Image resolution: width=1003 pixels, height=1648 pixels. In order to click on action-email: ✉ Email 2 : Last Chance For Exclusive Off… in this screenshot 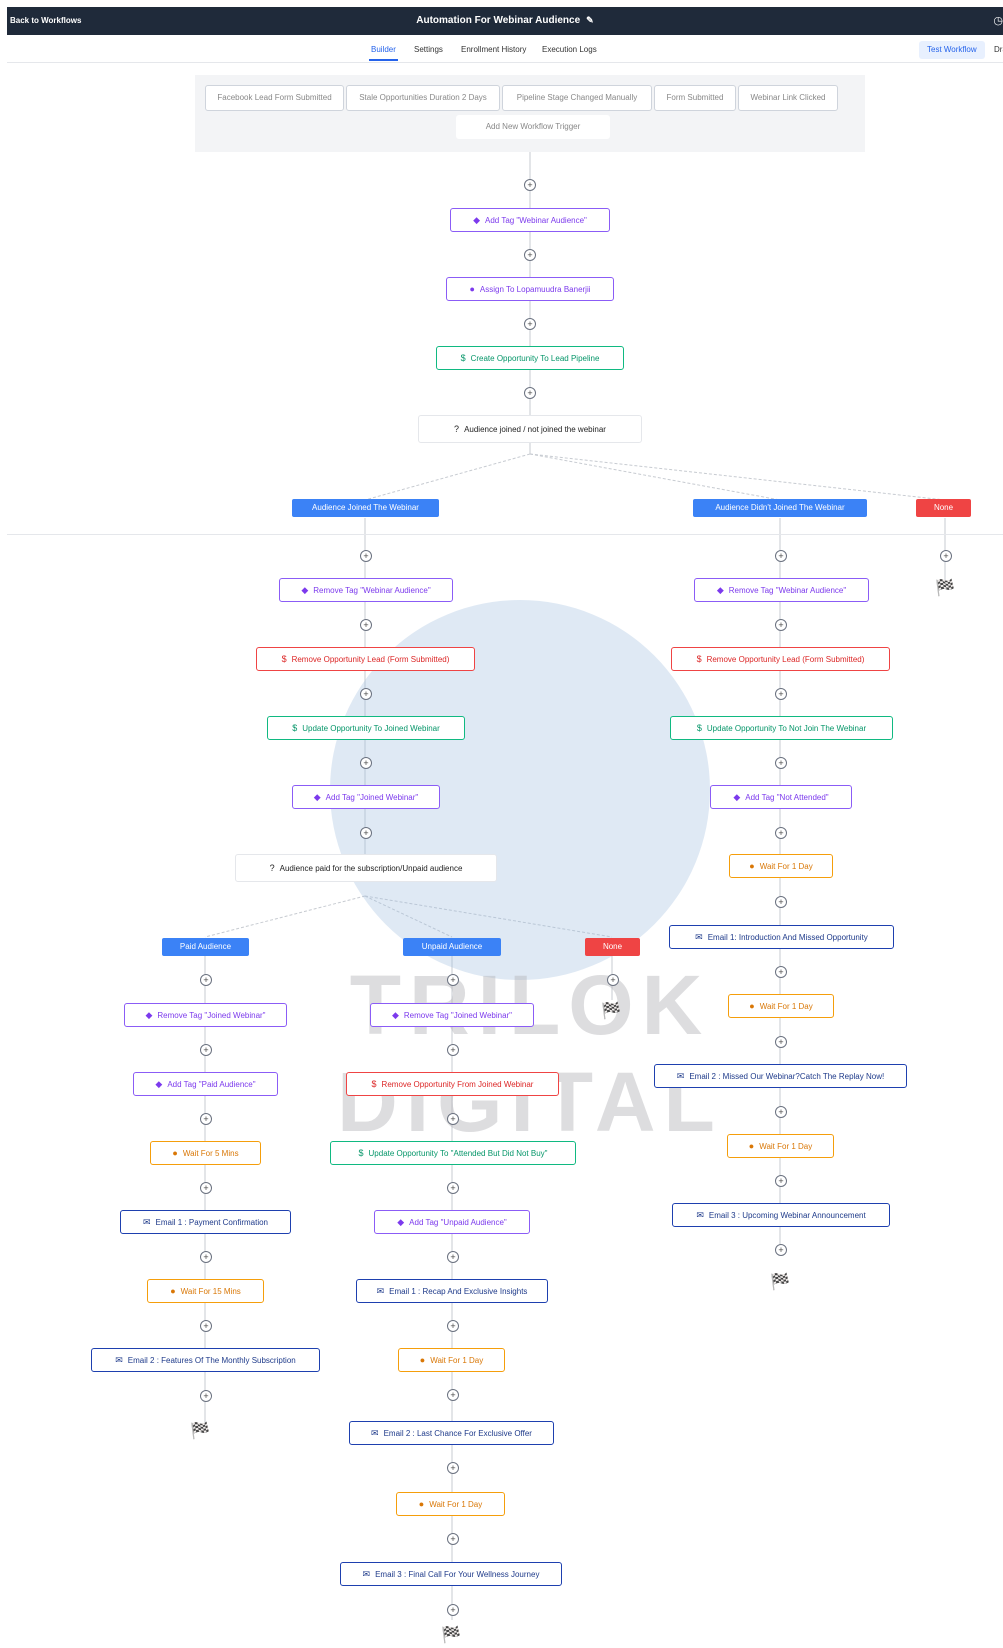, I will do `click(451, 1433)`.